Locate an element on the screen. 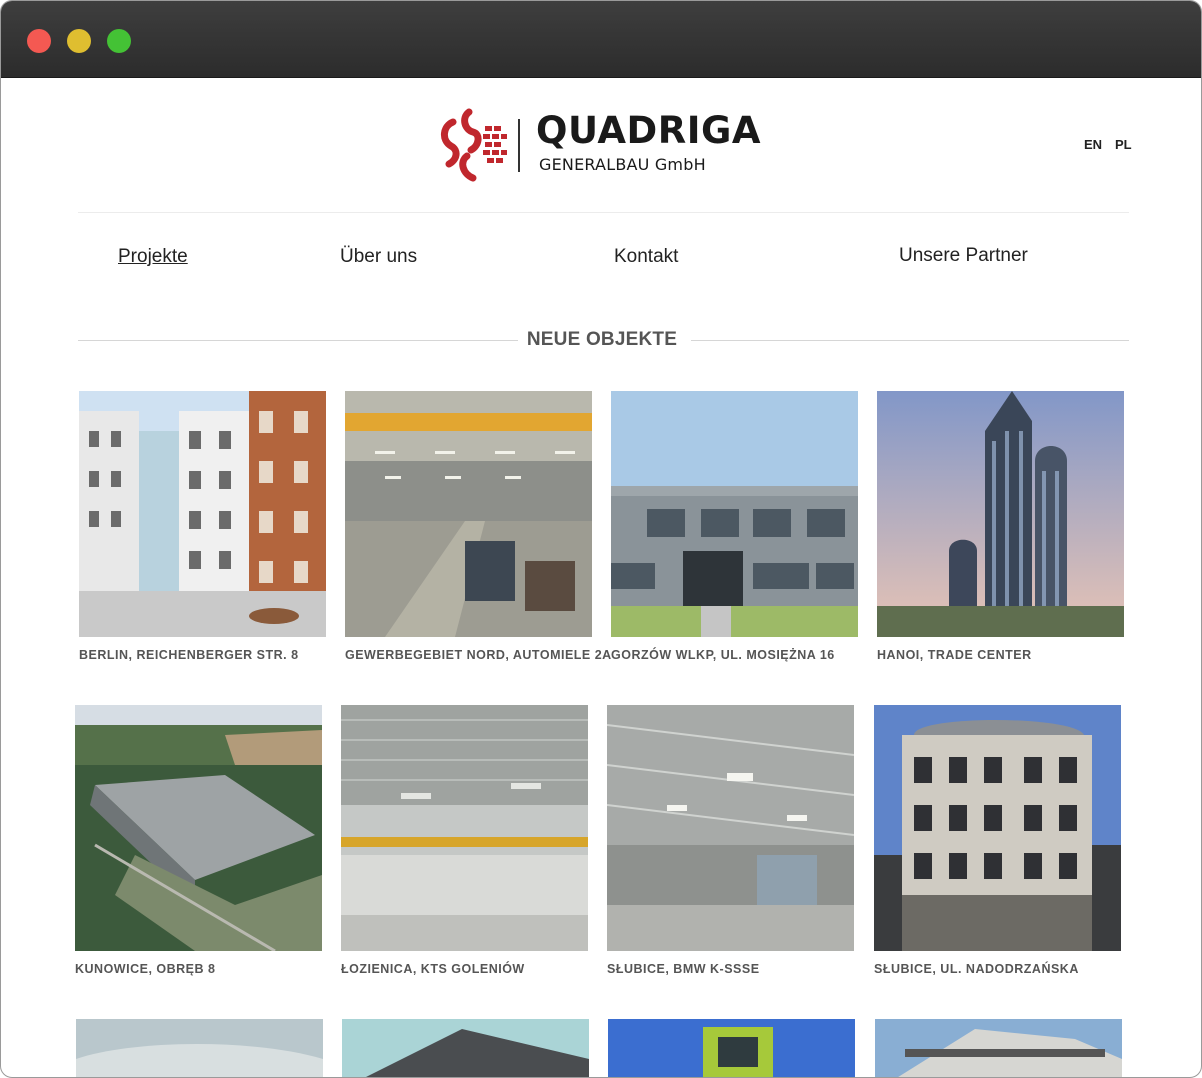 The width and height of the screenshot is (1202, 1078). project-card: HANOI, TRADE CENTER is located at coordinates (1000, 526).